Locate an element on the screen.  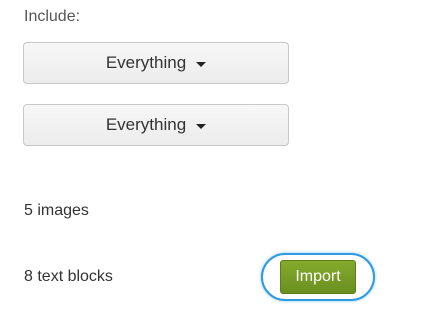
include-dropdown-primary: Everything is located at coordinates (156, 63).